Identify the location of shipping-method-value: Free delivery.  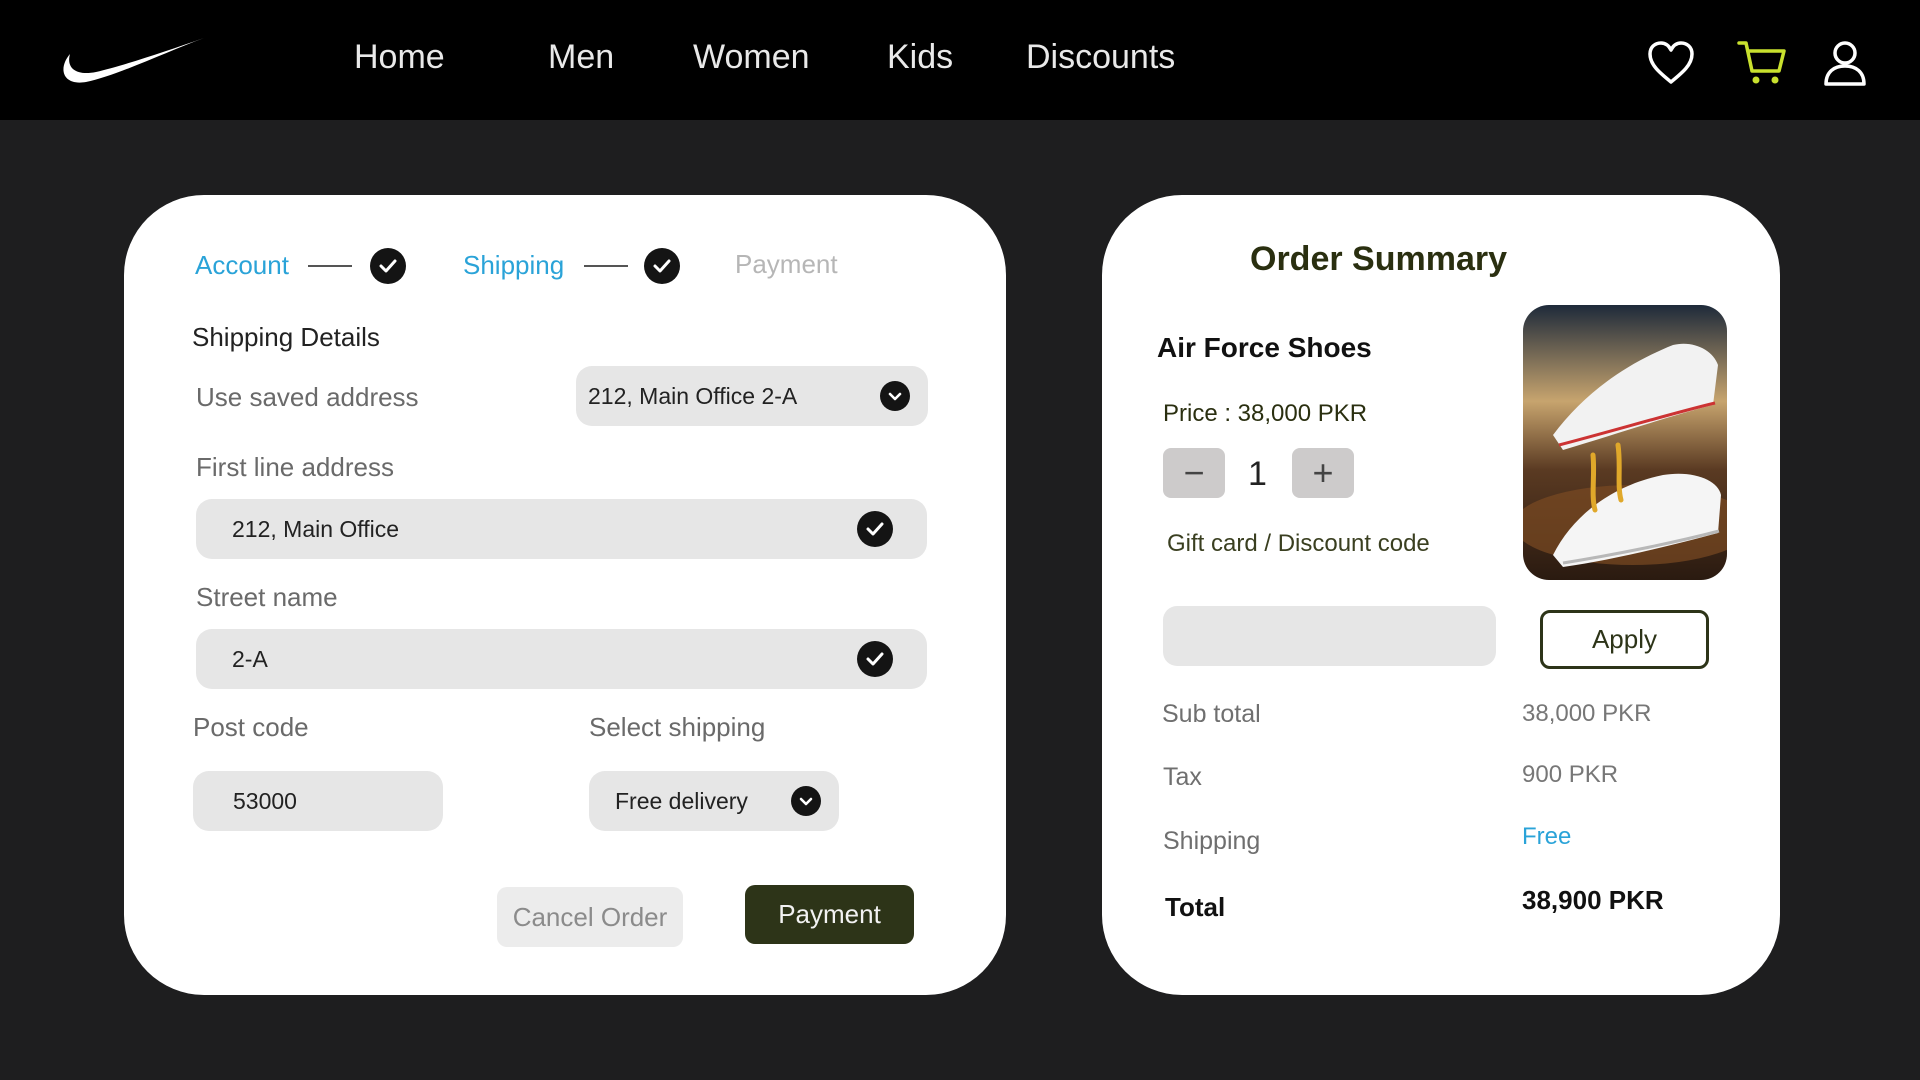
(681, 800).